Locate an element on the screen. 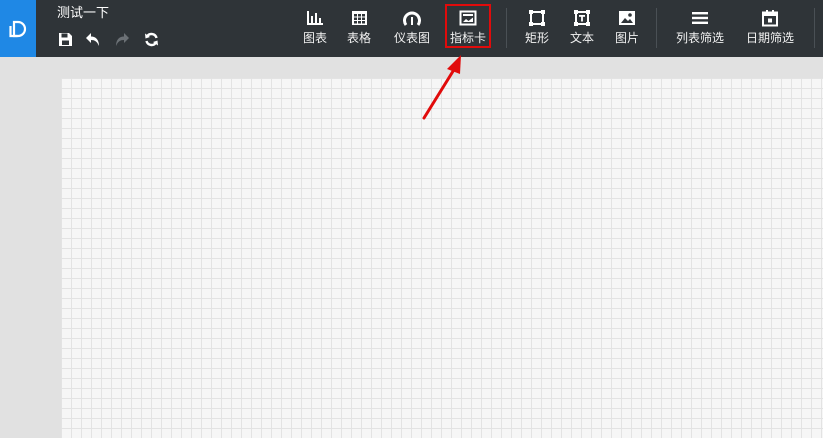 This screenshot has width=823, height=438. image-tool: 图片 is located at coordinates (627, 28).